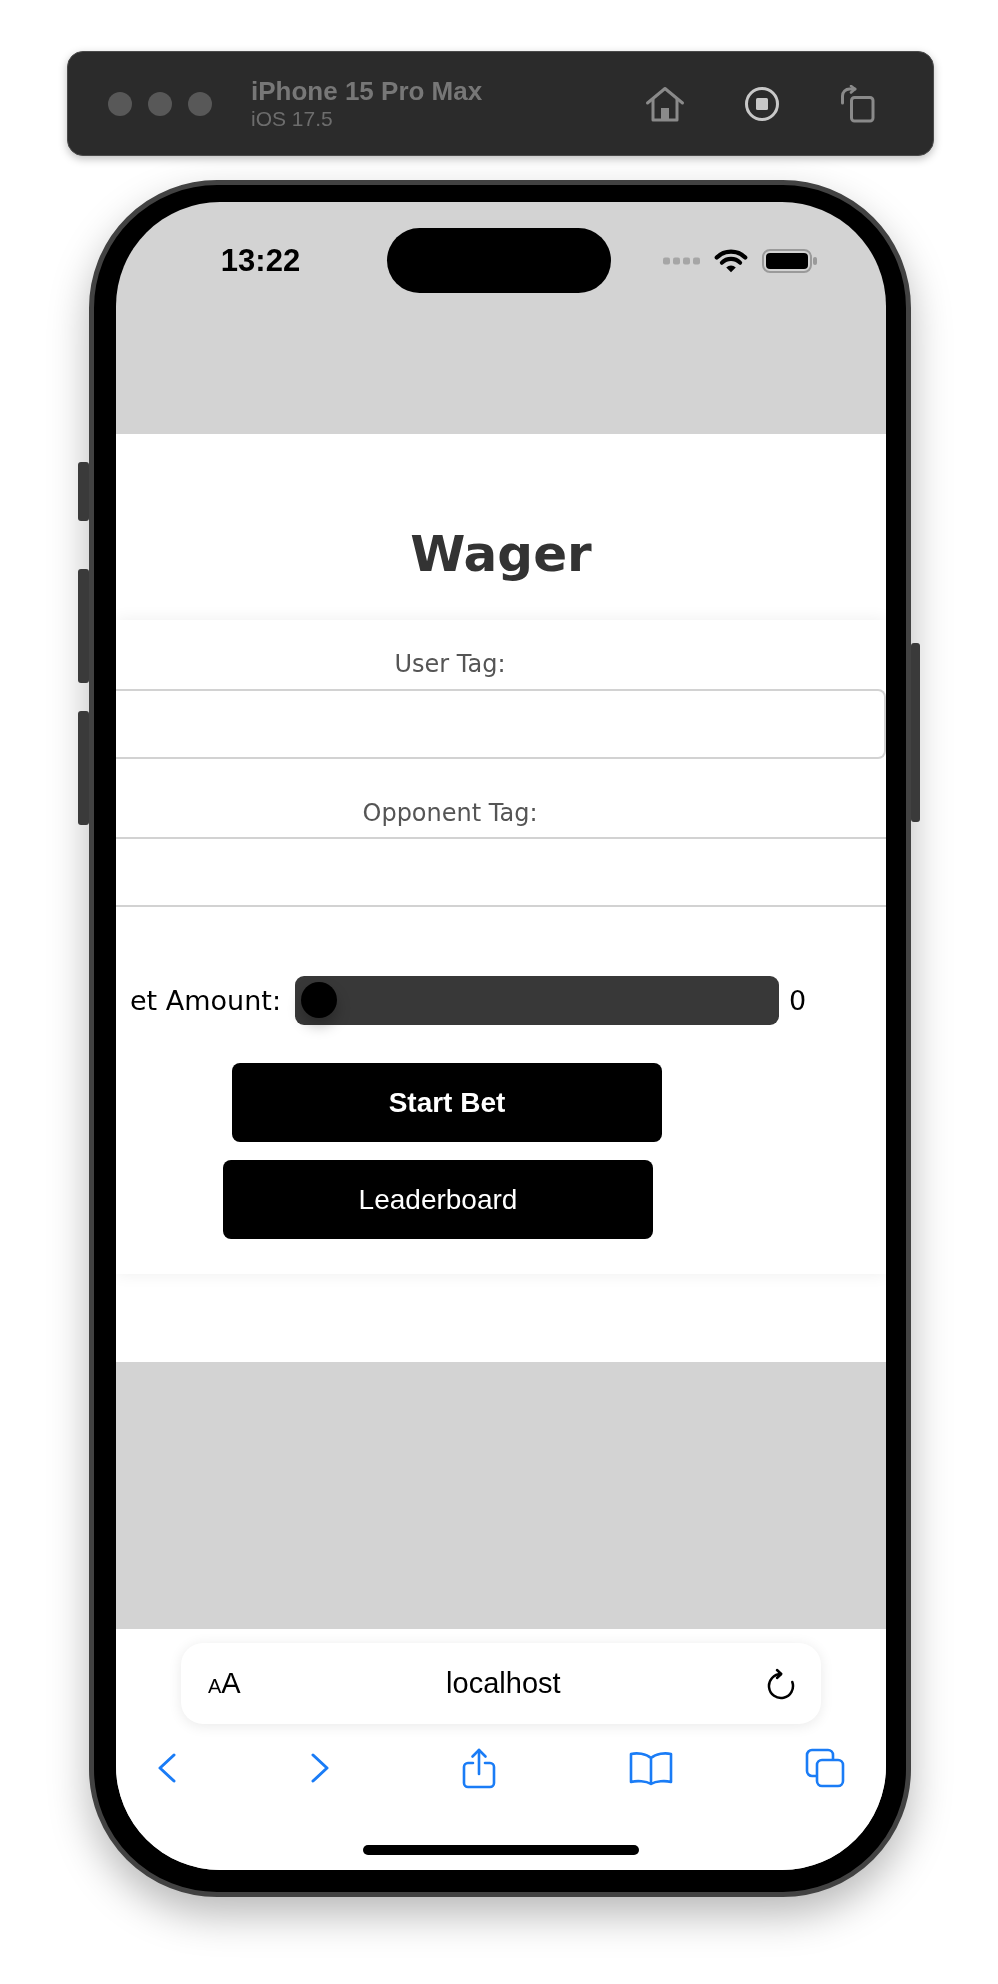 This screenshot has width=998, height=1984. I want to click on side-button, so click(83, 491).